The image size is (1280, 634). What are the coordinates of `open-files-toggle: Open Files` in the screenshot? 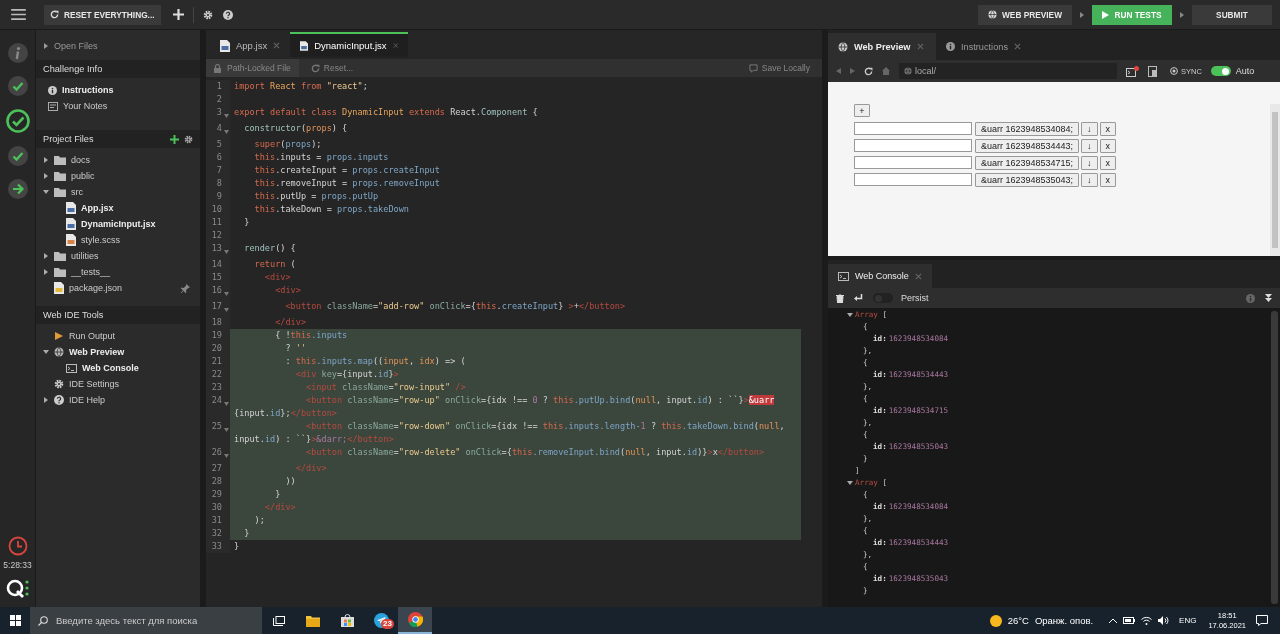 It's located at (76, 46).